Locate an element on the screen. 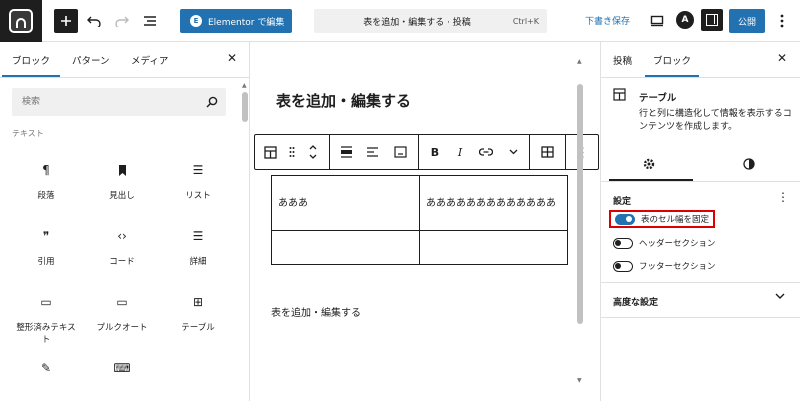  footer-section-toggle is located at coordinates (623, 266).